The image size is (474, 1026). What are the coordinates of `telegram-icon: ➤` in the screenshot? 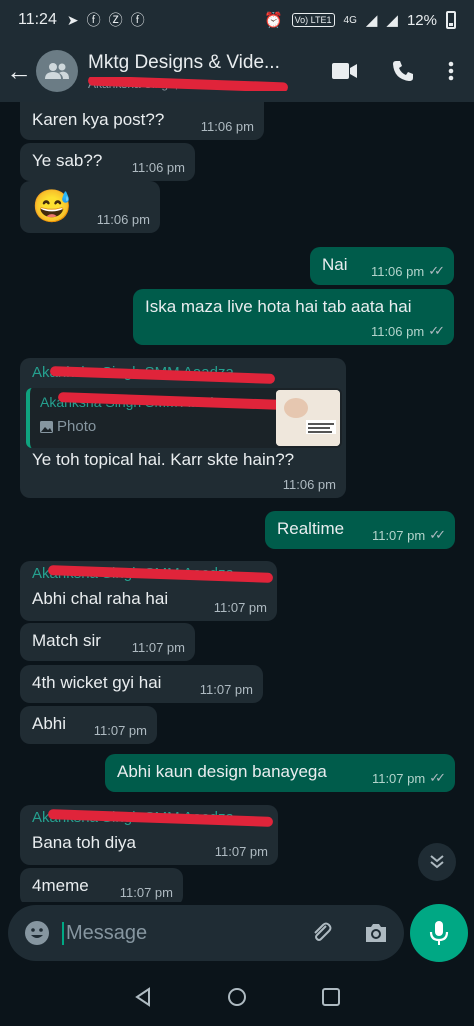 It's located at (72, 19).